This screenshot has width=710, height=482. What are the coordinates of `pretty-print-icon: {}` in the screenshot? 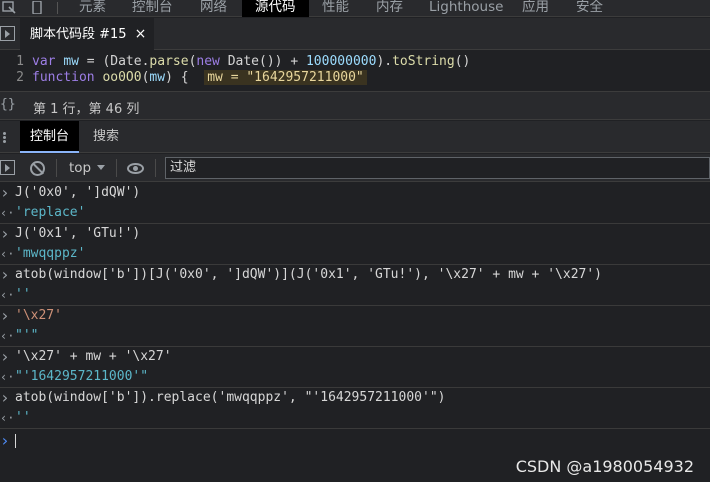 It's located at (8, 104).